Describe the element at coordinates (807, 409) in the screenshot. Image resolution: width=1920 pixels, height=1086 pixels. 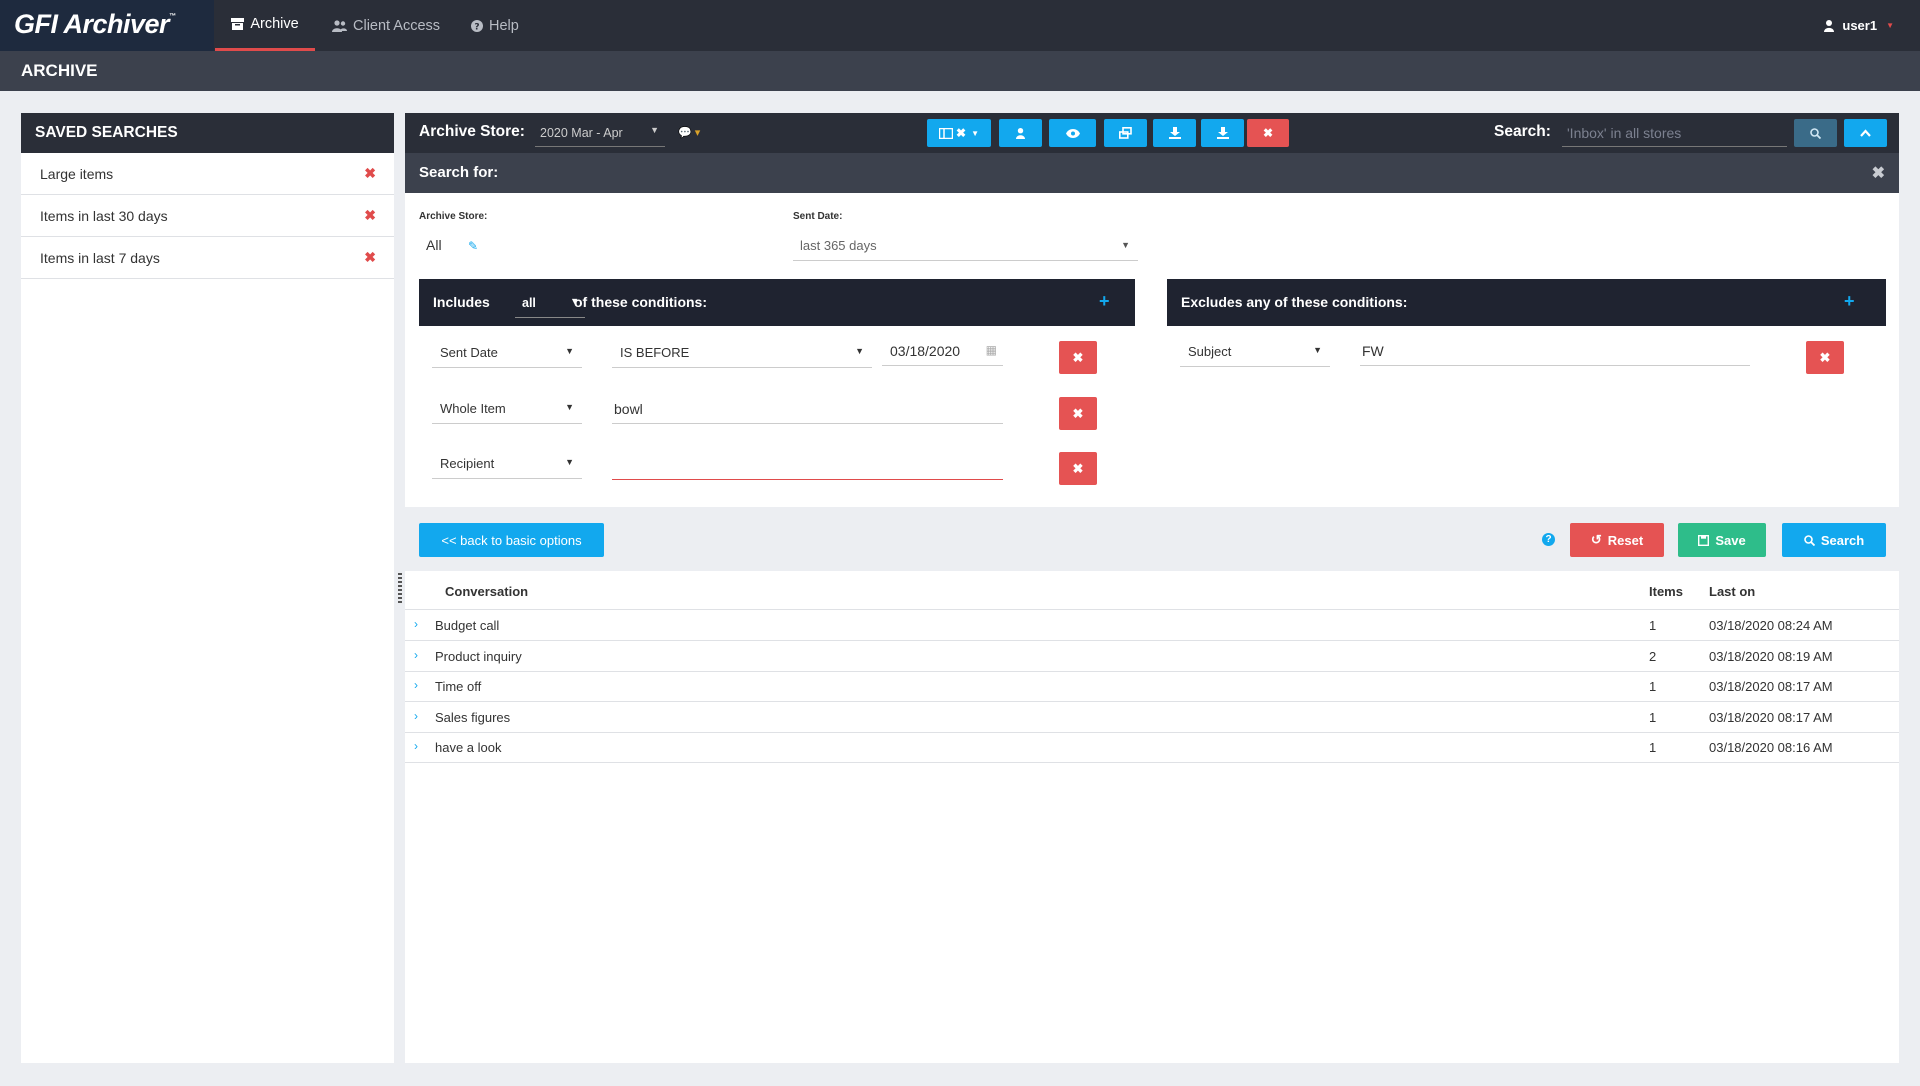
I see `condition-value-input: bowl` at that location.